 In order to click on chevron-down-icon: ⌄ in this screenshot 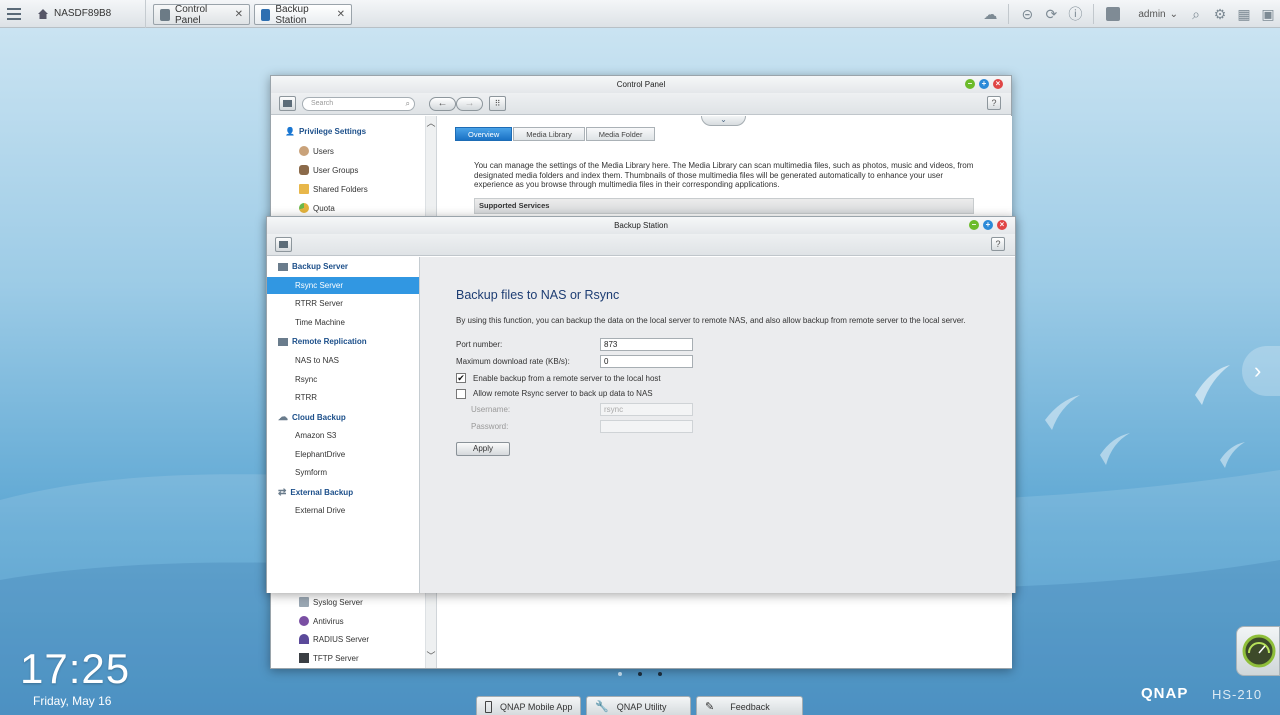, I will do `click(1173, 14)`.